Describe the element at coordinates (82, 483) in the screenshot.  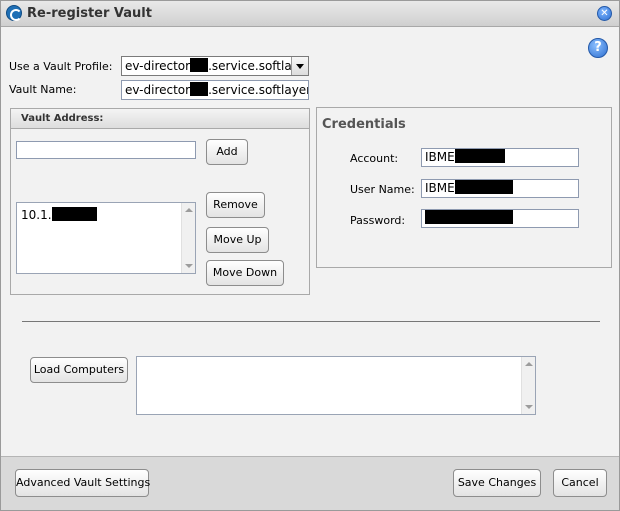
I see `advanced-vault-settings-button: Advanced Vault Settings` at that location.